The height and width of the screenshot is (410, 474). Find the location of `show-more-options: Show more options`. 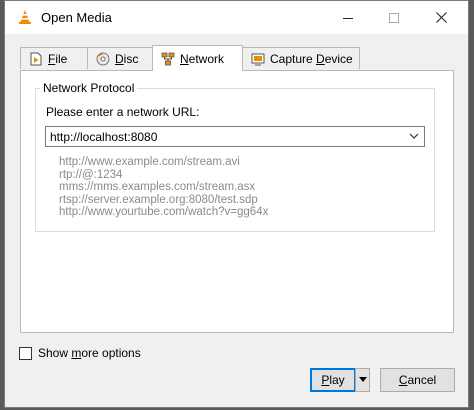

show-more-options: Show more options is located at coordinates (80, 353).